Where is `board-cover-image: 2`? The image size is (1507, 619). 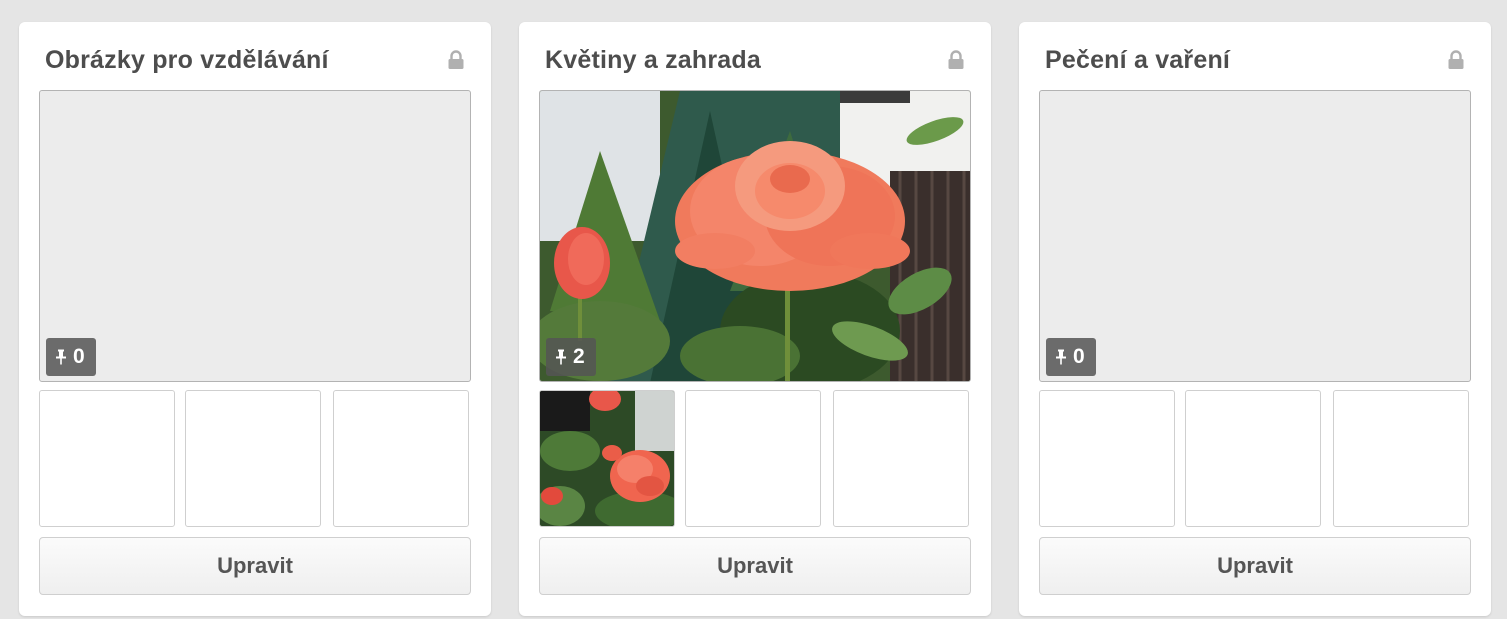 board-cover-image: 2 is located at coordinates (755, 236).